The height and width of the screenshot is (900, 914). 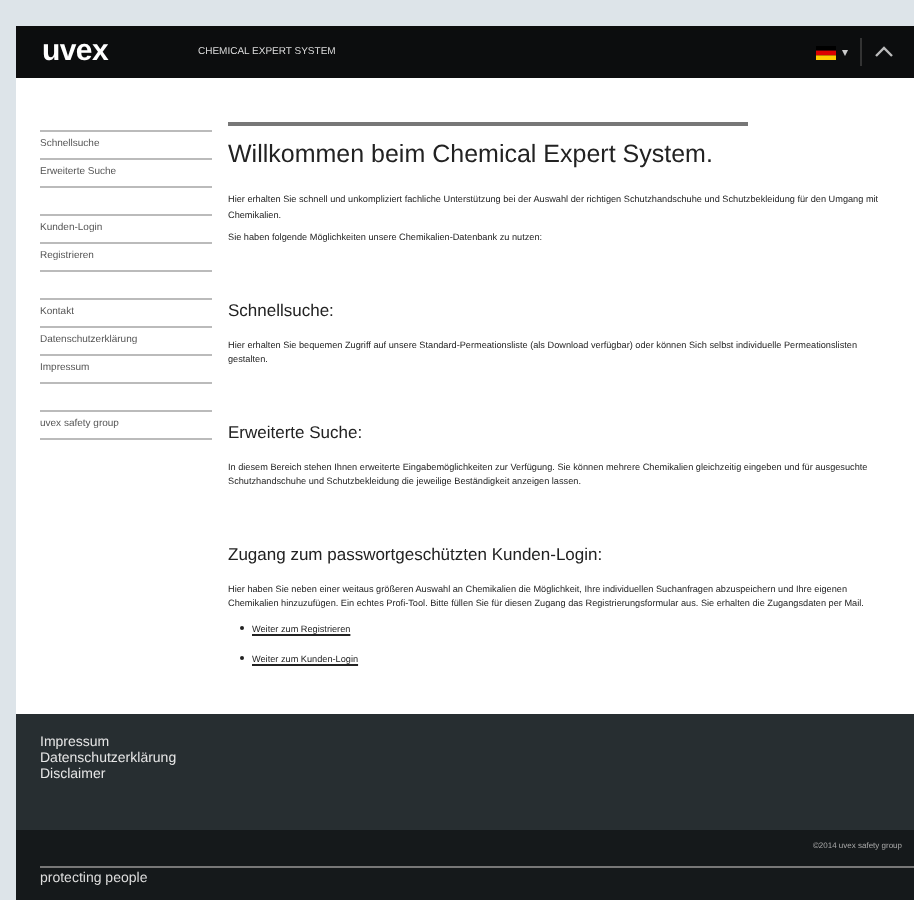 I want to click on chevron-up-icon, so click(x=884, y=52).